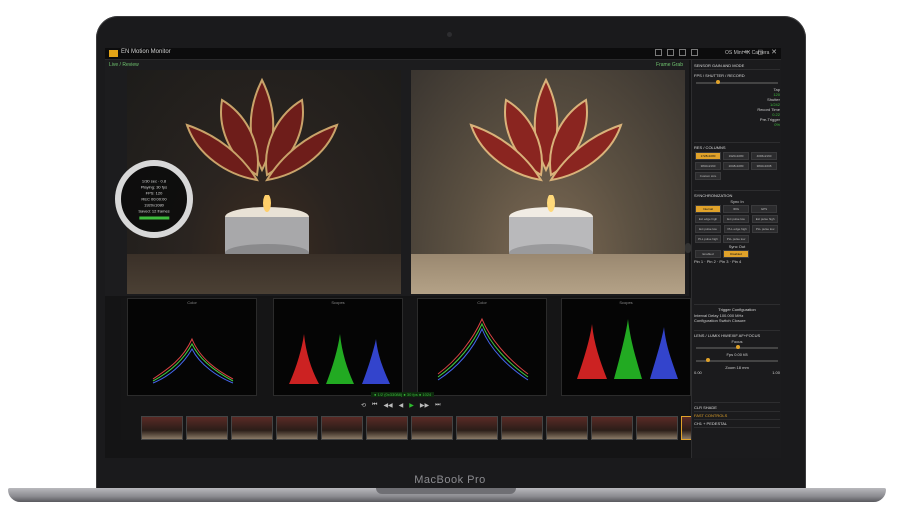 This screenshot has width=900, height=531. I want to click on resolution-option: 2048x1080, so click(736, 166).